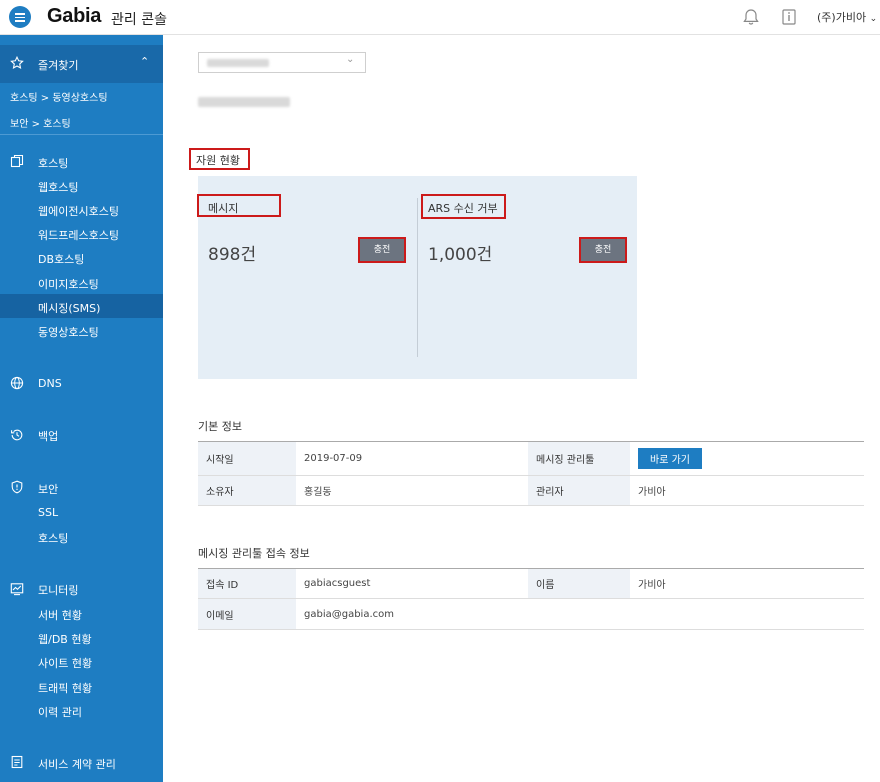  What do you see at coordinates (59, 96) in the screenshot?
I see `favorite-link-video-hosting: 호스팅 > 동영상호스팅` at bounding box center [59, 96].